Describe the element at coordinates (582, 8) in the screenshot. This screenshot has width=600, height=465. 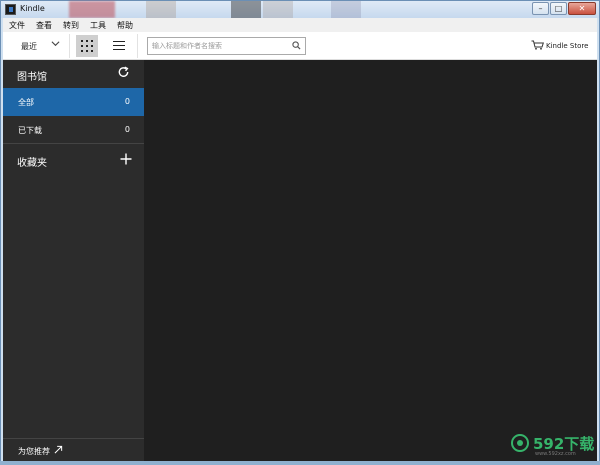
I see `close-button: ✕` at that location.